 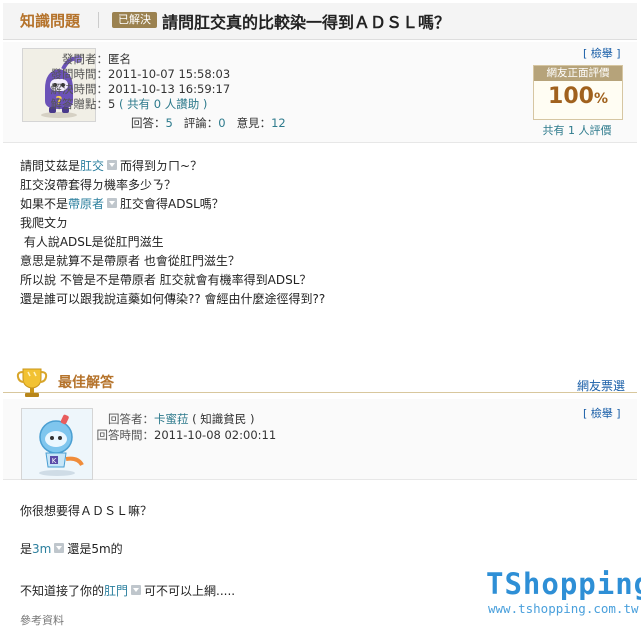 What do you see at coordinates (86, 383) in the screenshot?
I see `best-answer-heading: 最佳解答` at bounding box center [86, 383].